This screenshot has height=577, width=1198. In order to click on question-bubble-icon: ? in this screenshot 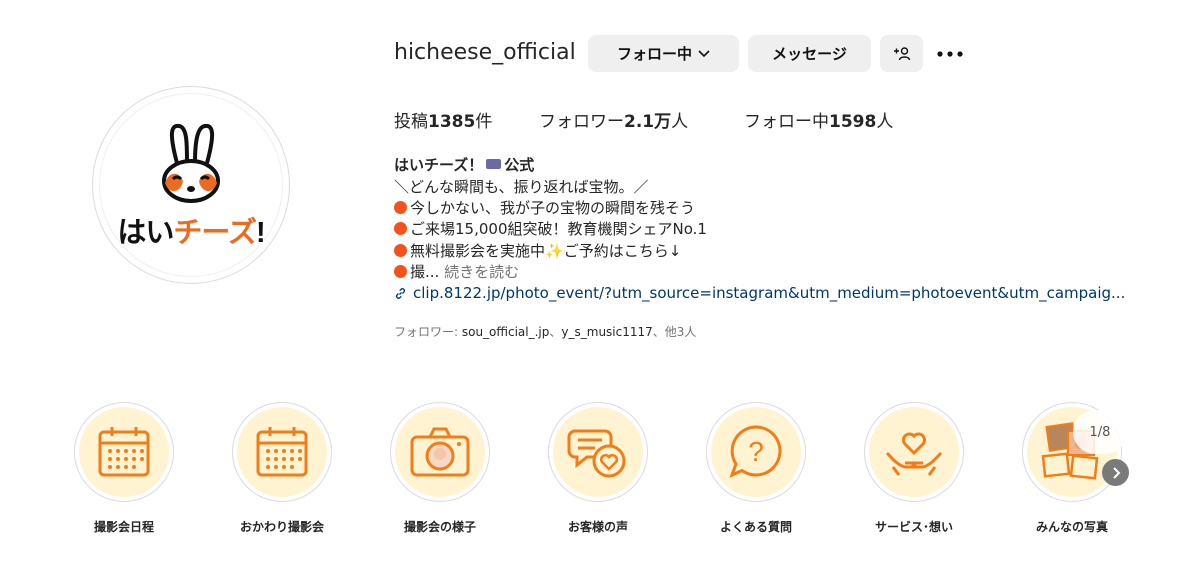, I will do `click(755, 451)`.